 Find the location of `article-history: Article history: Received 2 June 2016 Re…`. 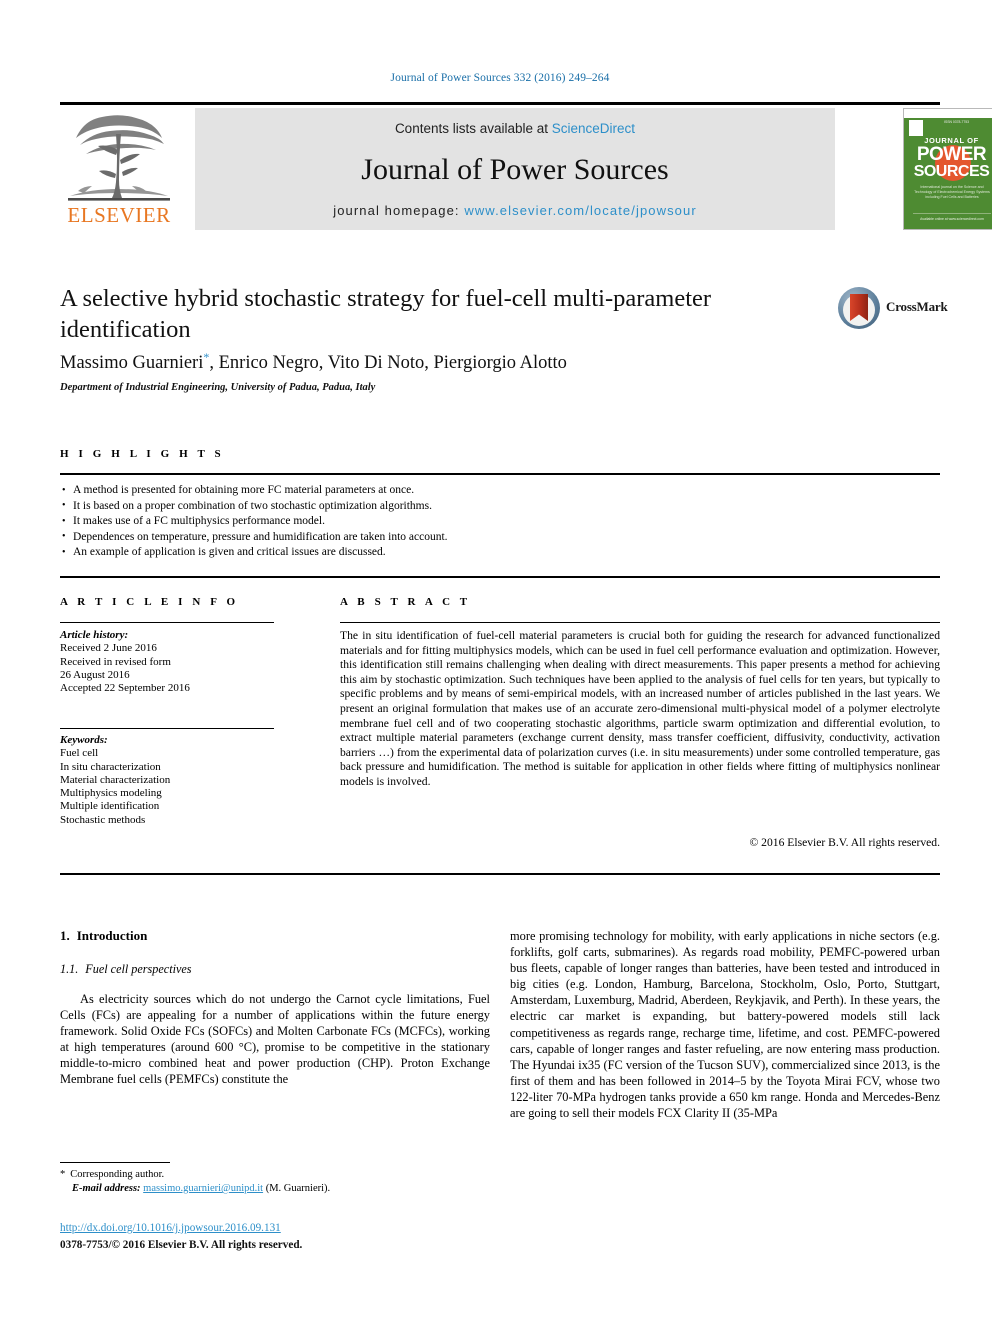

article-history: Article history: Received 2 June 2016 Re… is located at coordinates (175, 662).